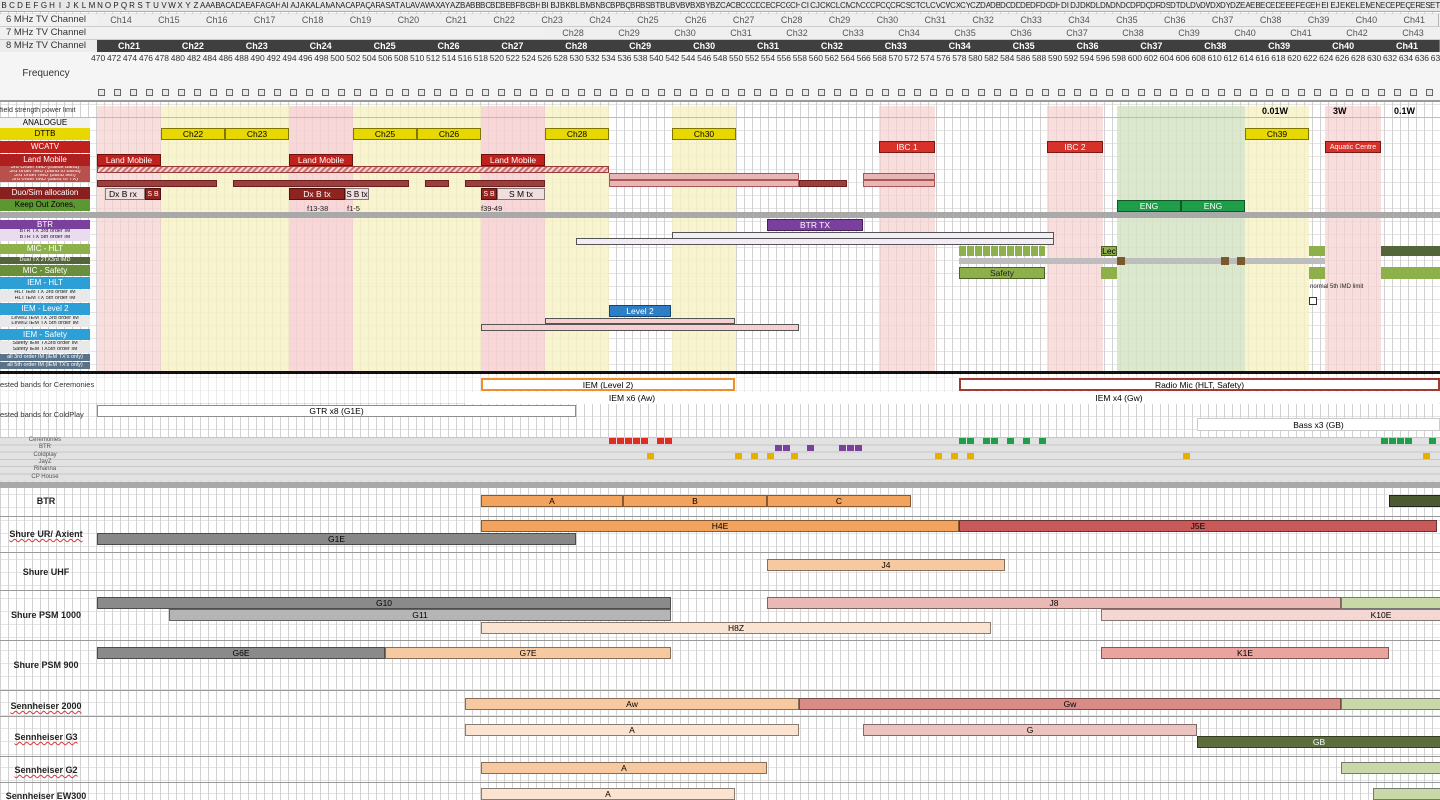 The height and width of the screenshot is (800, 1440). Describe the element at coordinates (317, 194) in the screenshot. I see `duo-dx-b-tx: Dx B tx` at that location.